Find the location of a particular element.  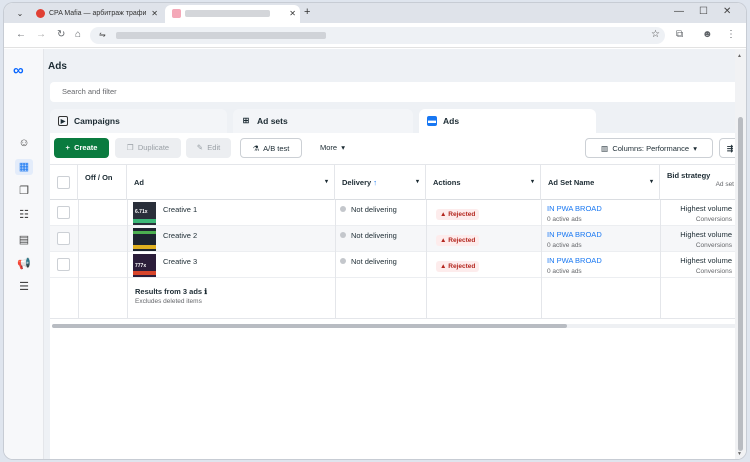

minimize-icon: — is located at coordinates (679, 11).